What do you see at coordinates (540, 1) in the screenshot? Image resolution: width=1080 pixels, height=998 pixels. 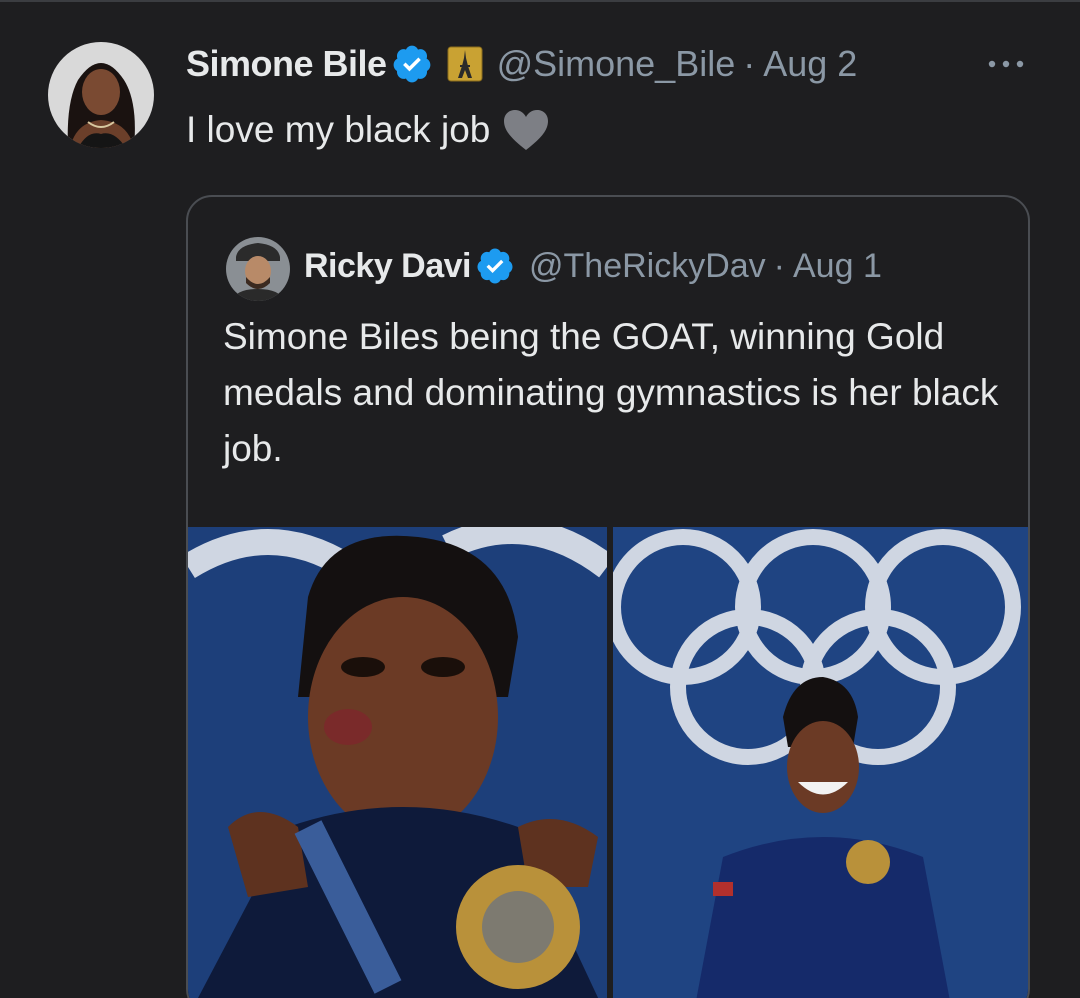 I see `divider` at bounding box center [540, 1].